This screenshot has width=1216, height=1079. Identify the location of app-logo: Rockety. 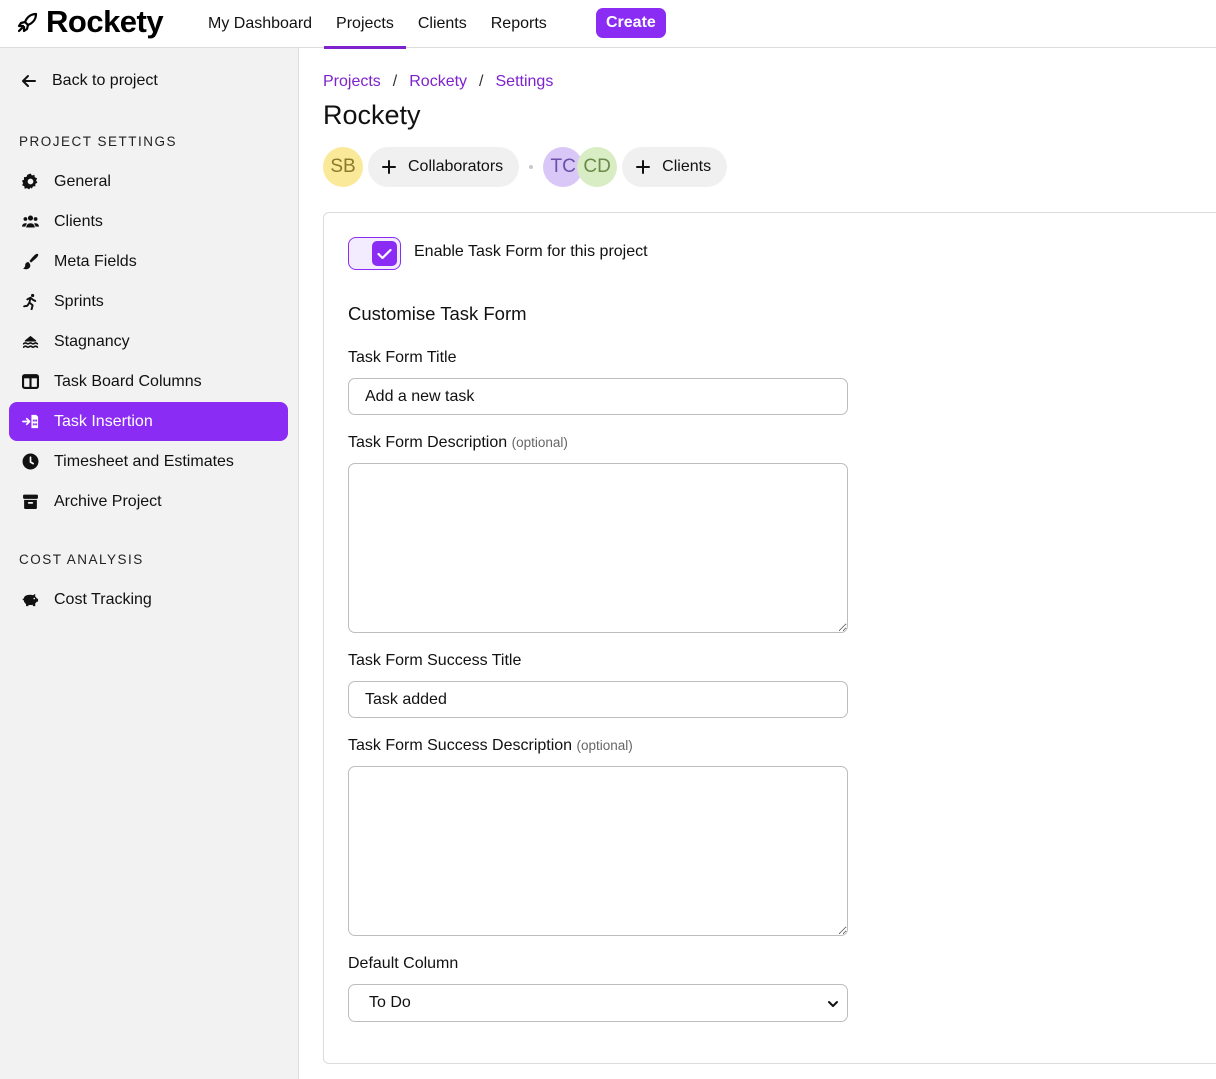
(90, 22).